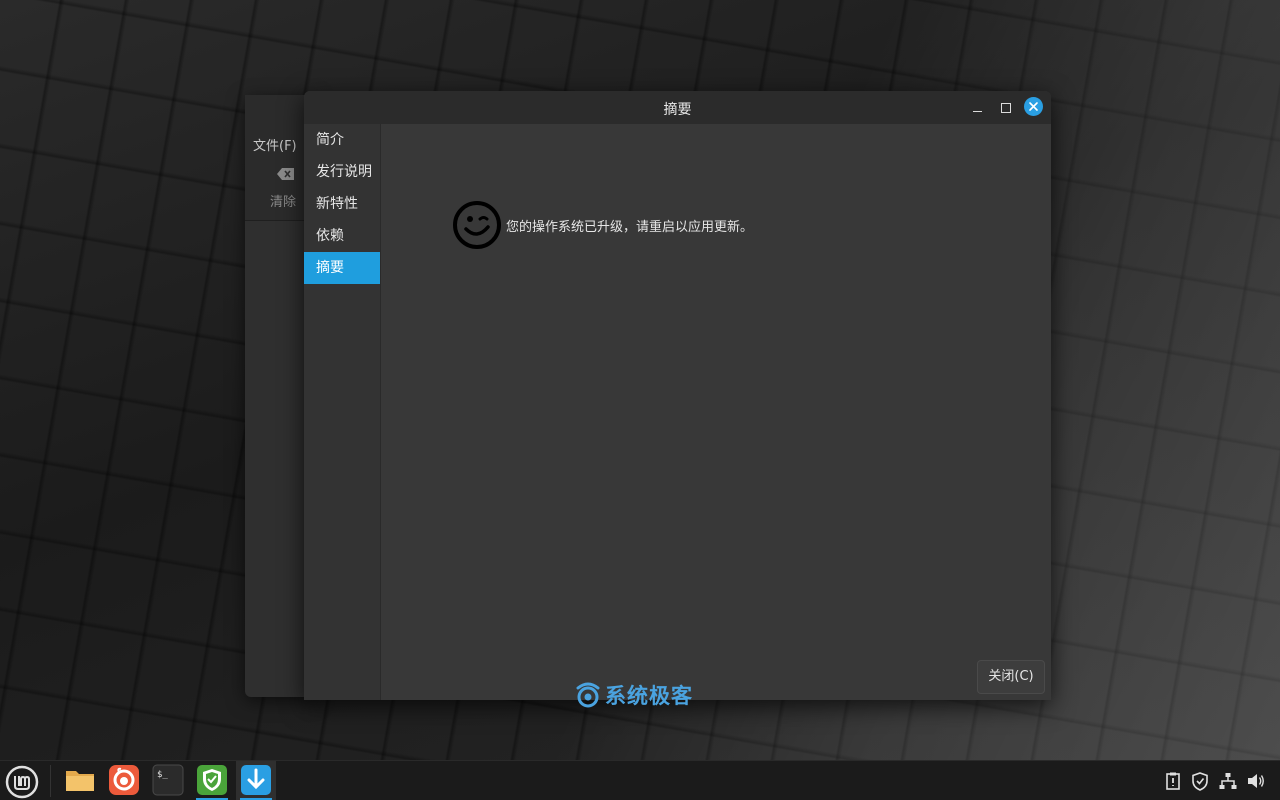 Image resolution: width=1280 pixels, height=800 pixels. What do you see at coordinates (342, 172) in the screenshot?
I see `sidebar-item-release-notes: 发行说明` at bounding box center [342, 172].